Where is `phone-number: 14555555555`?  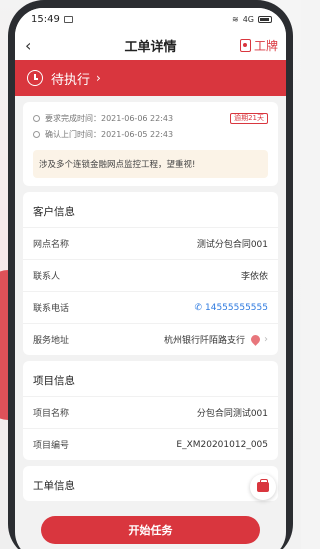
phone-number: 14555555555 is located at coordinates (236, 307).